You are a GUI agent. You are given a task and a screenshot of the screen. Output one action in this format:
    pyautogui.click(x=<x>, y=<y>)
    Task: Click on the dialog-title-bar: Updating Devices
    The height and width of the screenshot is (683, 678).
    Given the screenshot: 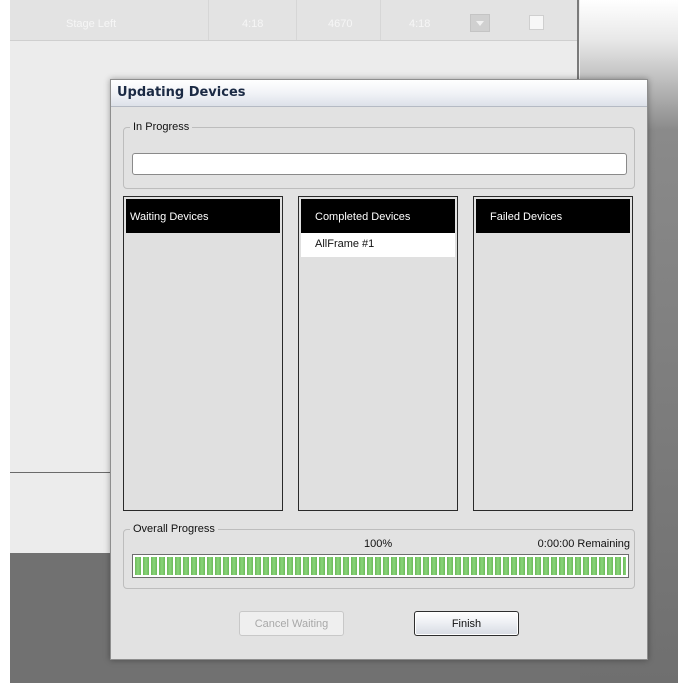 What is the action you would take?
    pyautogui.click(x=379, y=93)
    